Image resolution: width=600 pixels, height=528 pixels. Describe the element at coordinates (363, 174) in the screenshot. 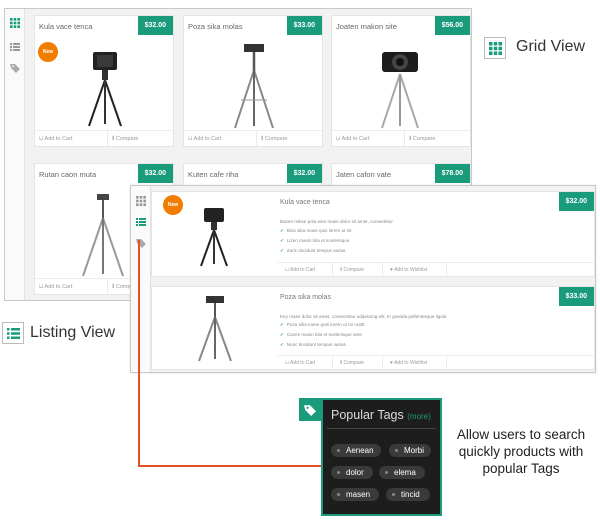

I see `product-name: Jaten cafon vate` at that location.